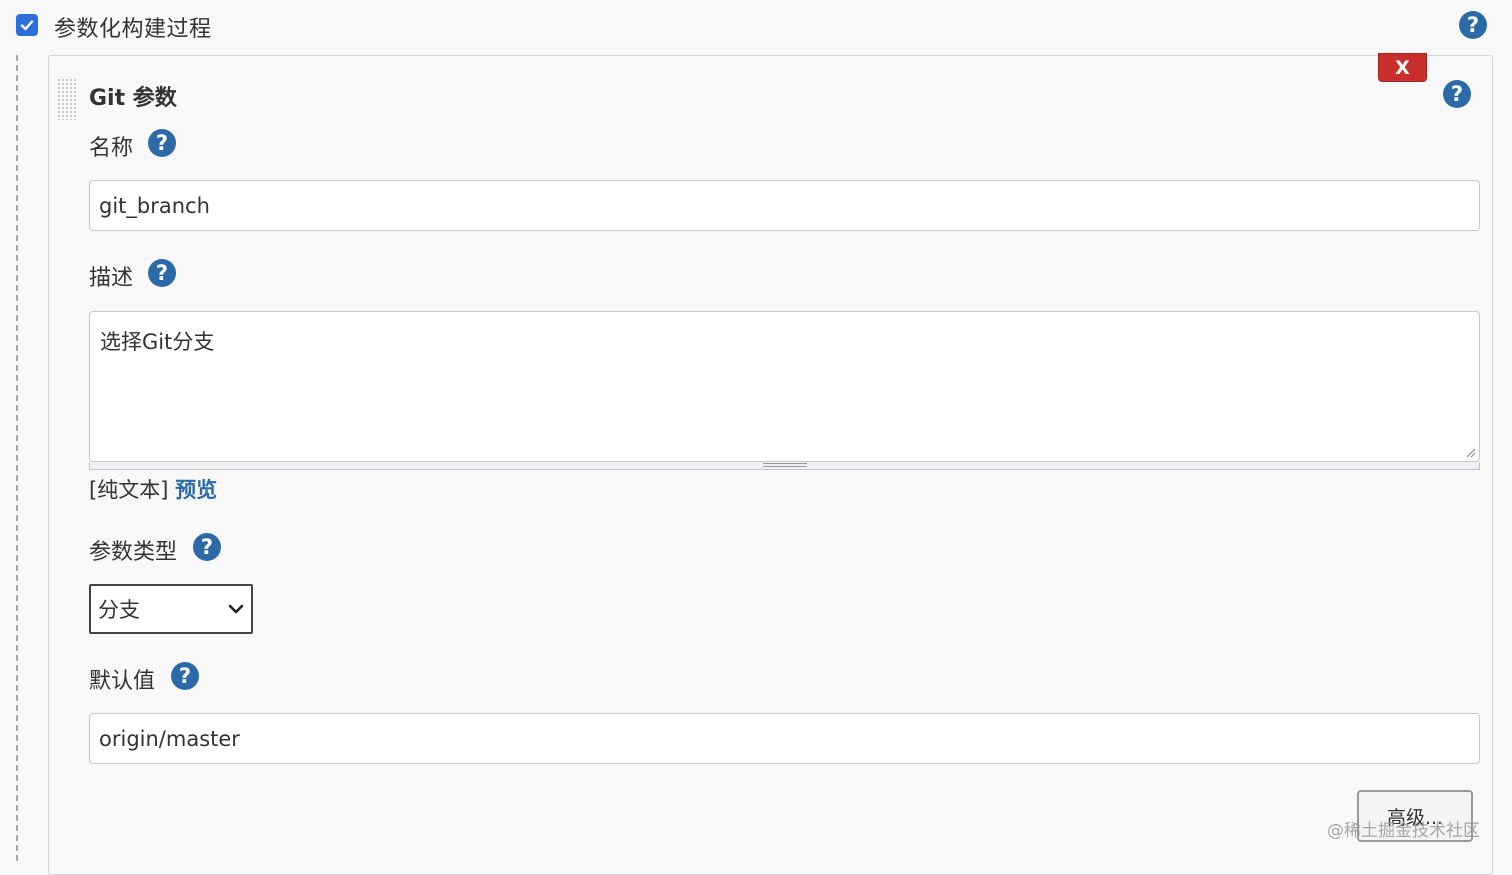 The image size is (1512, 875). I want to click on parameter-type-label: 参数类型, so click(133, 552).